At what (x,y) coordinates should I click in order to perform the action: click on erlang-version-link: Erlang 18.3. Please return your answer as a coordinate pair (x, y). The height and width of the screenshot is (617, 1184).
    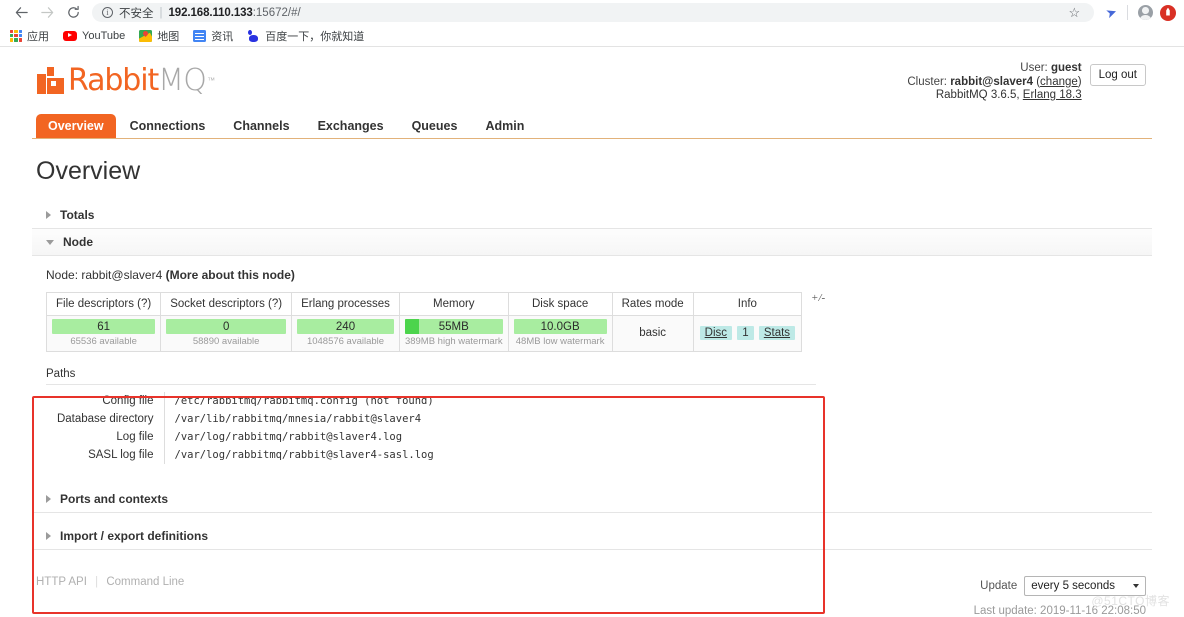
    Looking at the image, I should click on (1052, 95).